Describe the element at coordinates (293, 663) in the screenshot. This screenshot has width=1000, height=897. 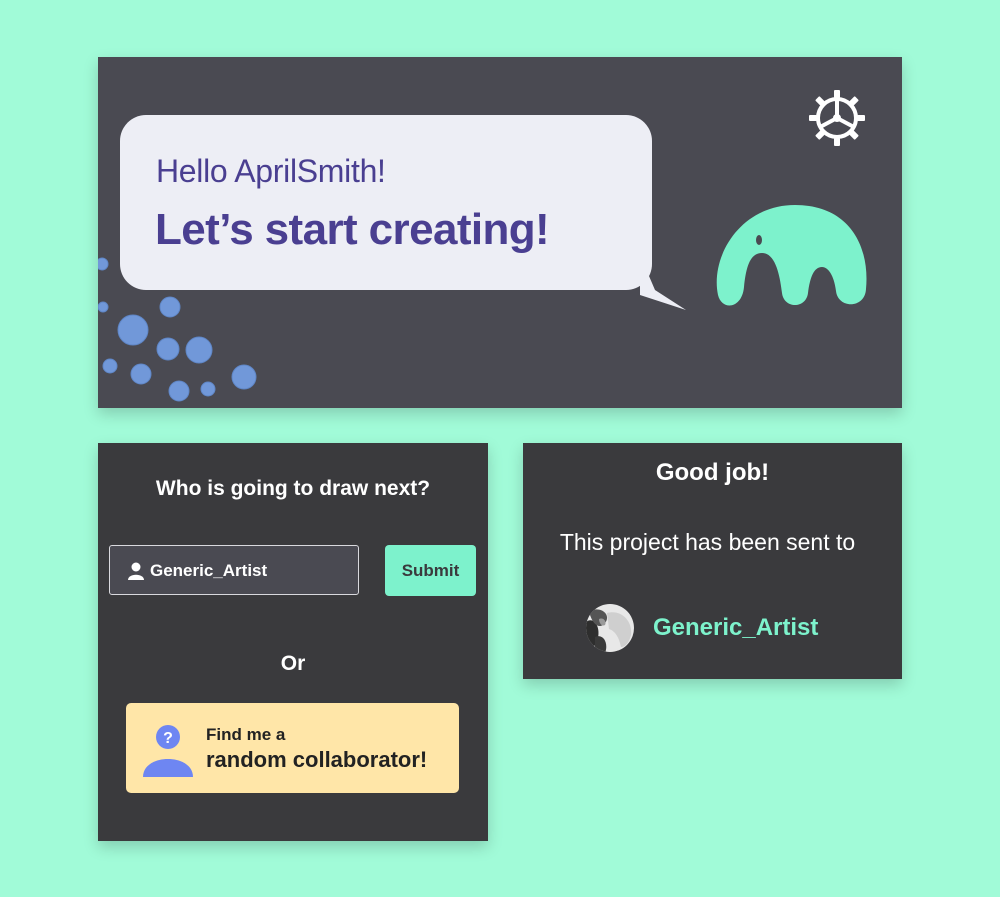
I see `or-separator: Or` at that location.